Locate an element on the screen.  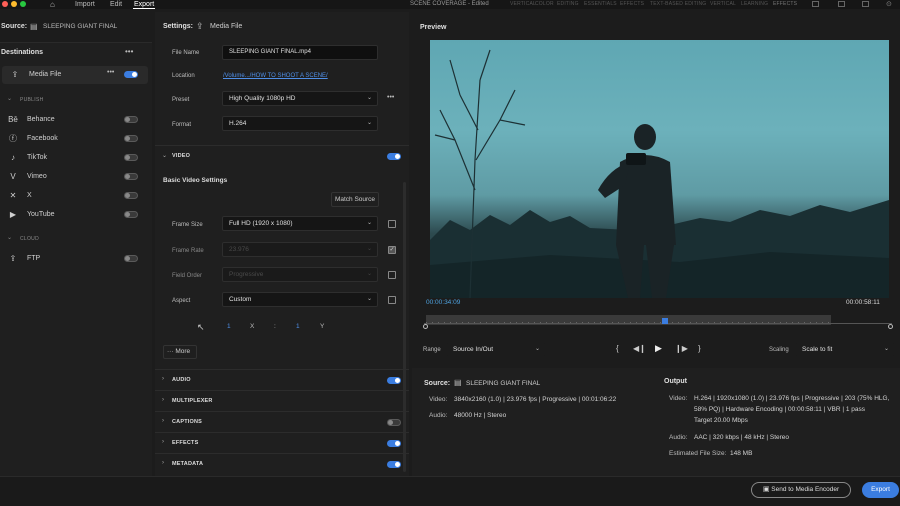
vimeo-icon: V is located at coordinates (13, 176).